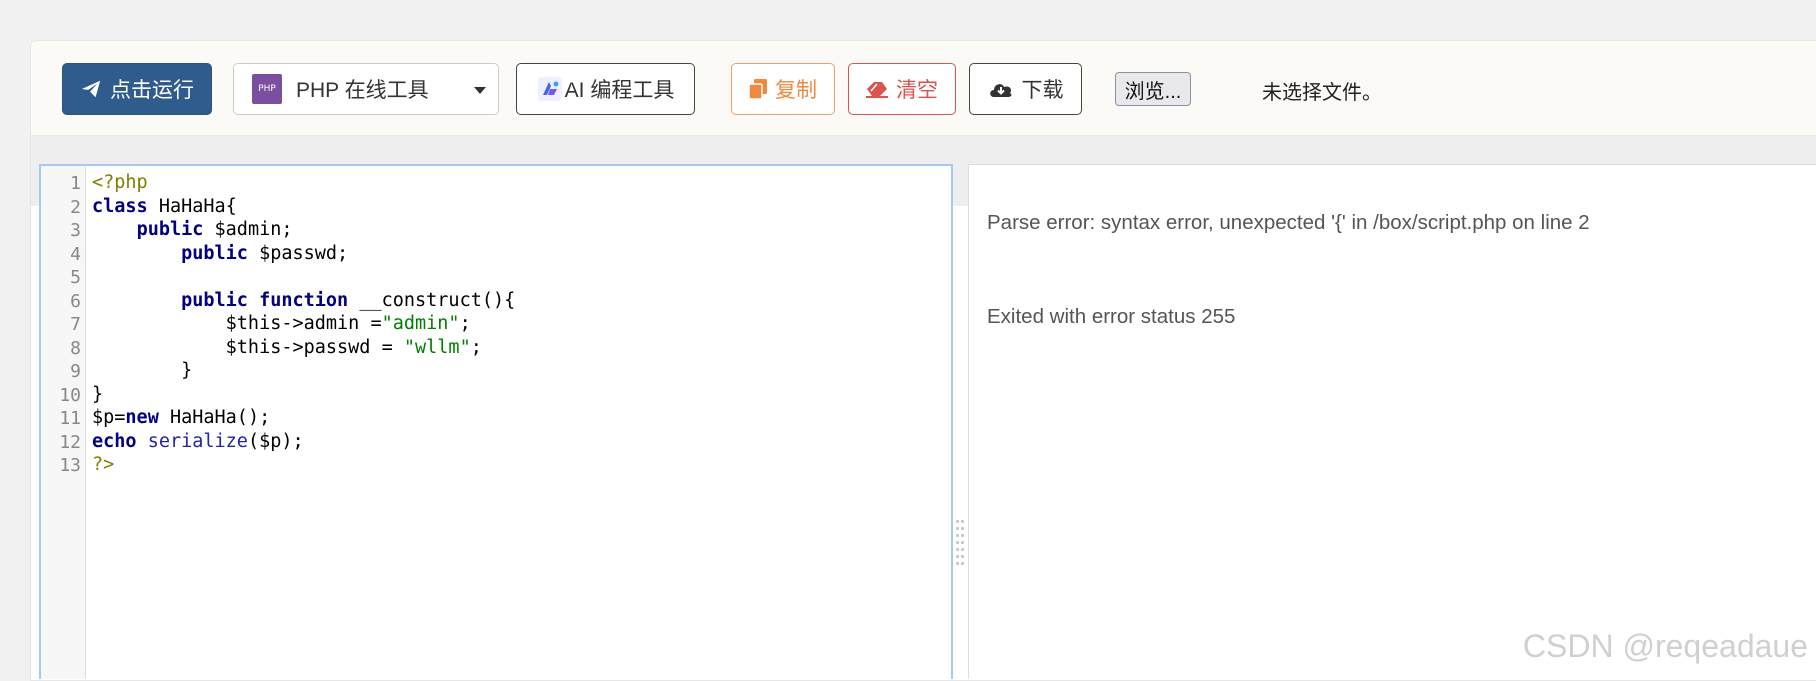 This screenshot has height=681, width=1816. What do you see at coordinates (1111, 316) in the screenshot?
I see `output-status-line: Exited with error status 255` at bounding box center [1111, 316].